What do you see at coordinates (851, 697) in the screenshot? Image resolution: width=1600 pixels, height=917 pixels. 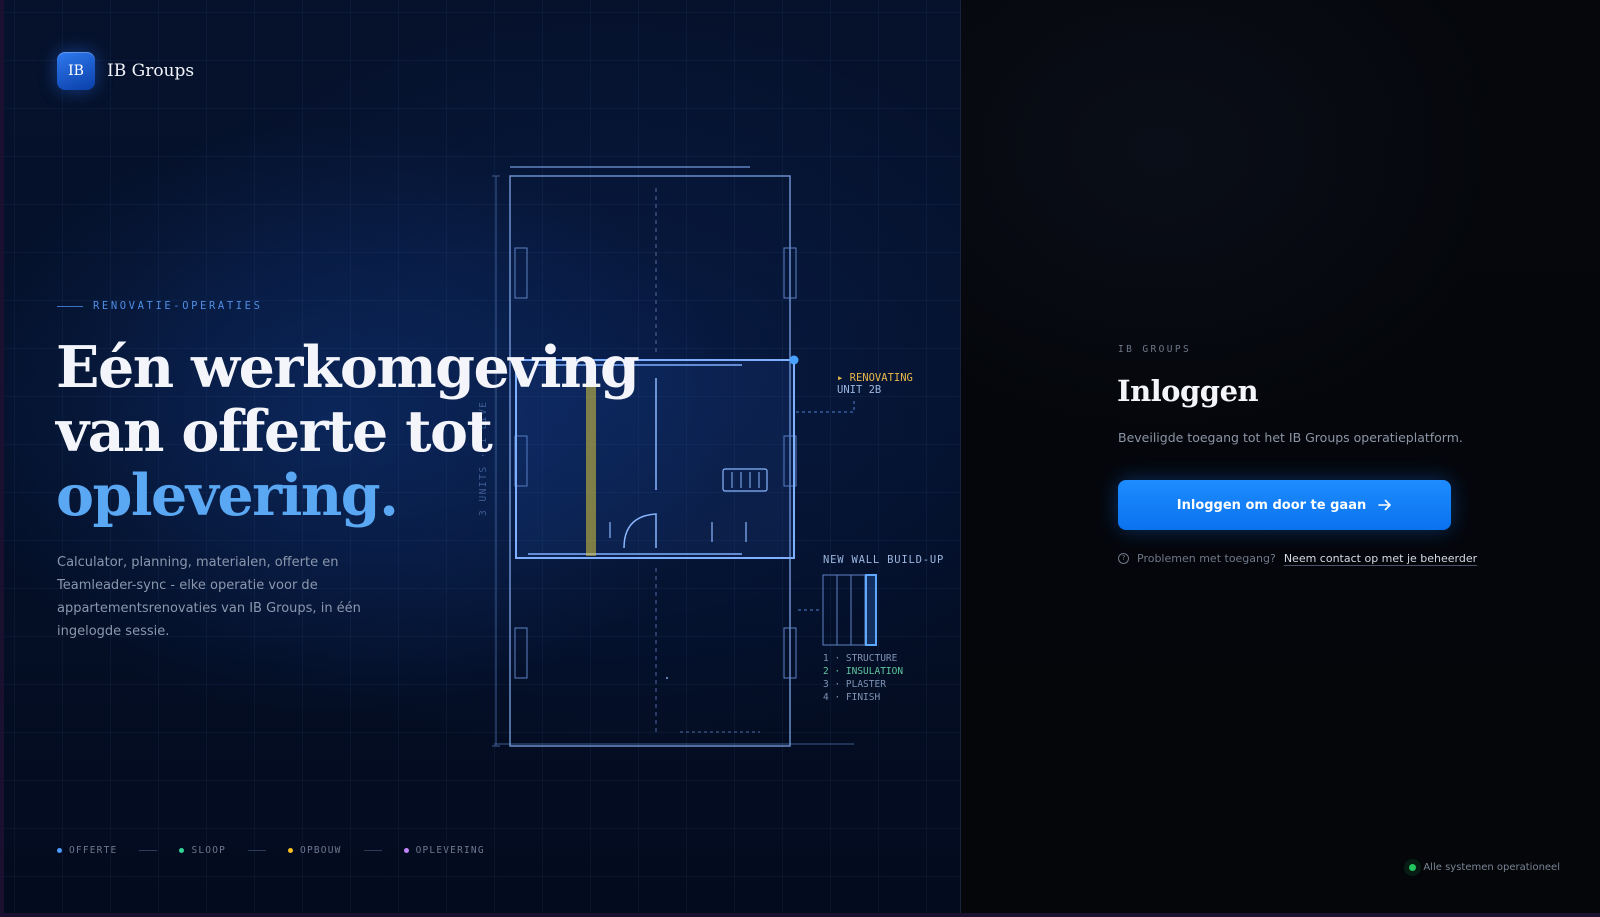 I see `layer-label: 4 · FINISH` at bounding box center [851, 697].